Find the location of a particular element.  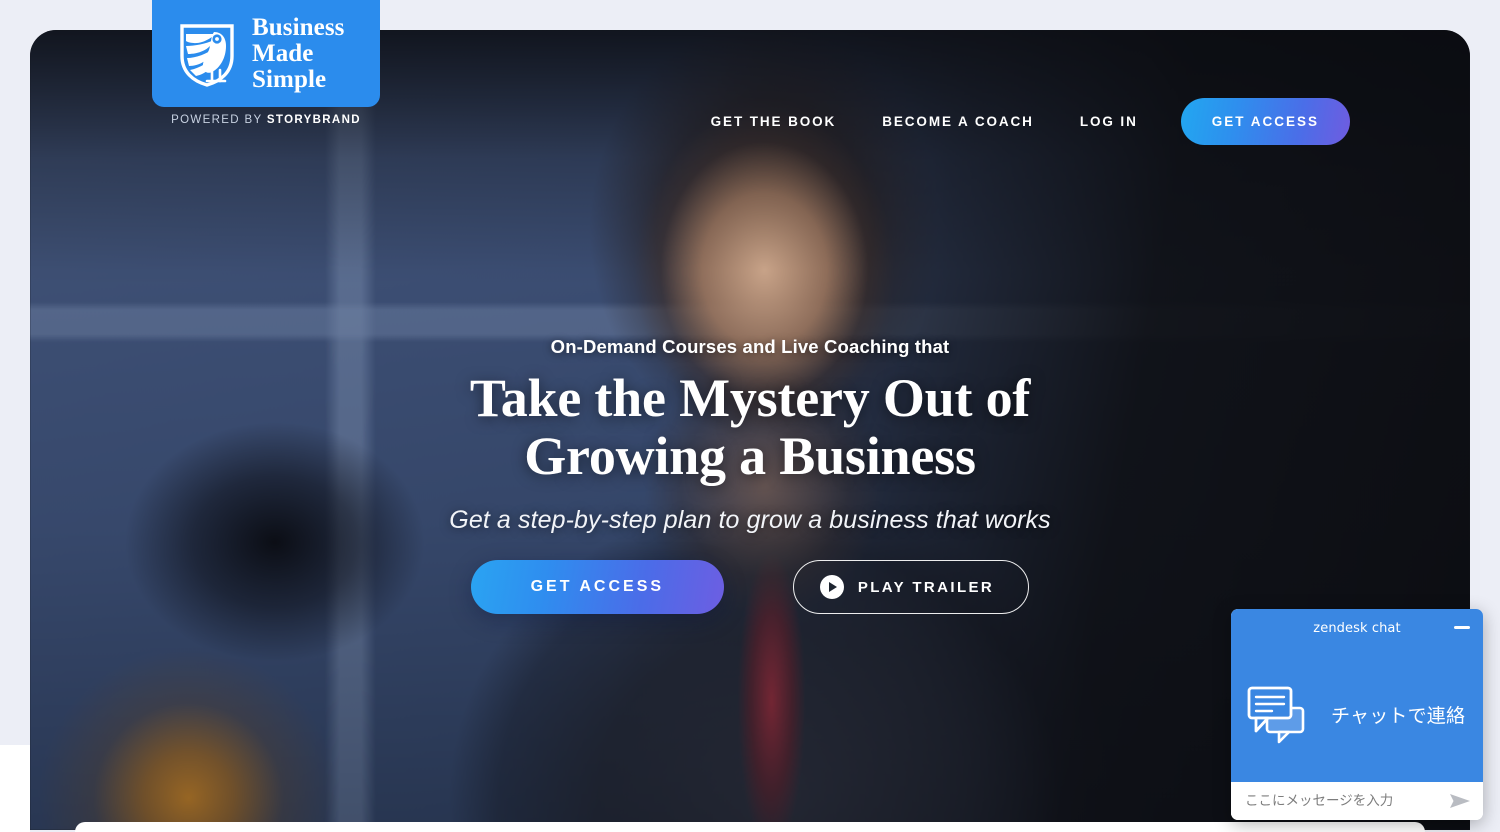

nav-link-get-the-book: GET THE BOOK is located at coordinates (774, 121).